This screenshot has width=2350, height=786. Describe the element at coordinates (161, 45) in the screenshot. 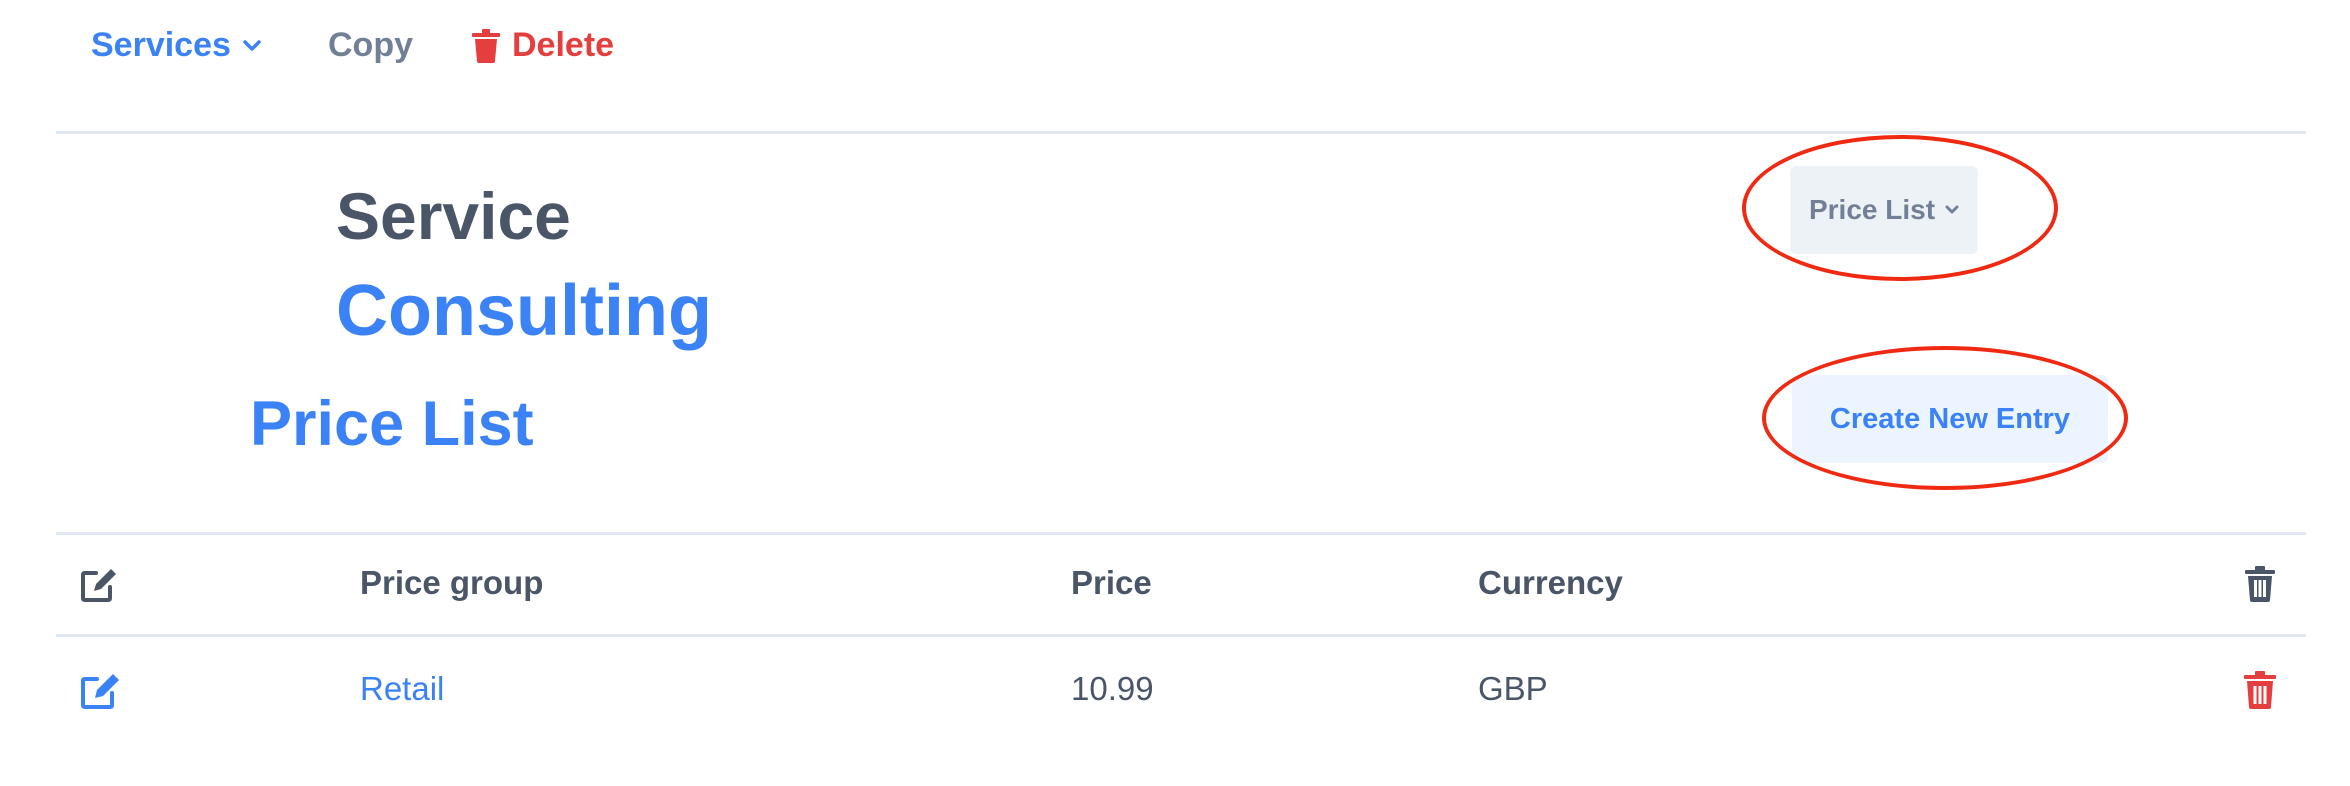

I see `services-label: Services` at that location.